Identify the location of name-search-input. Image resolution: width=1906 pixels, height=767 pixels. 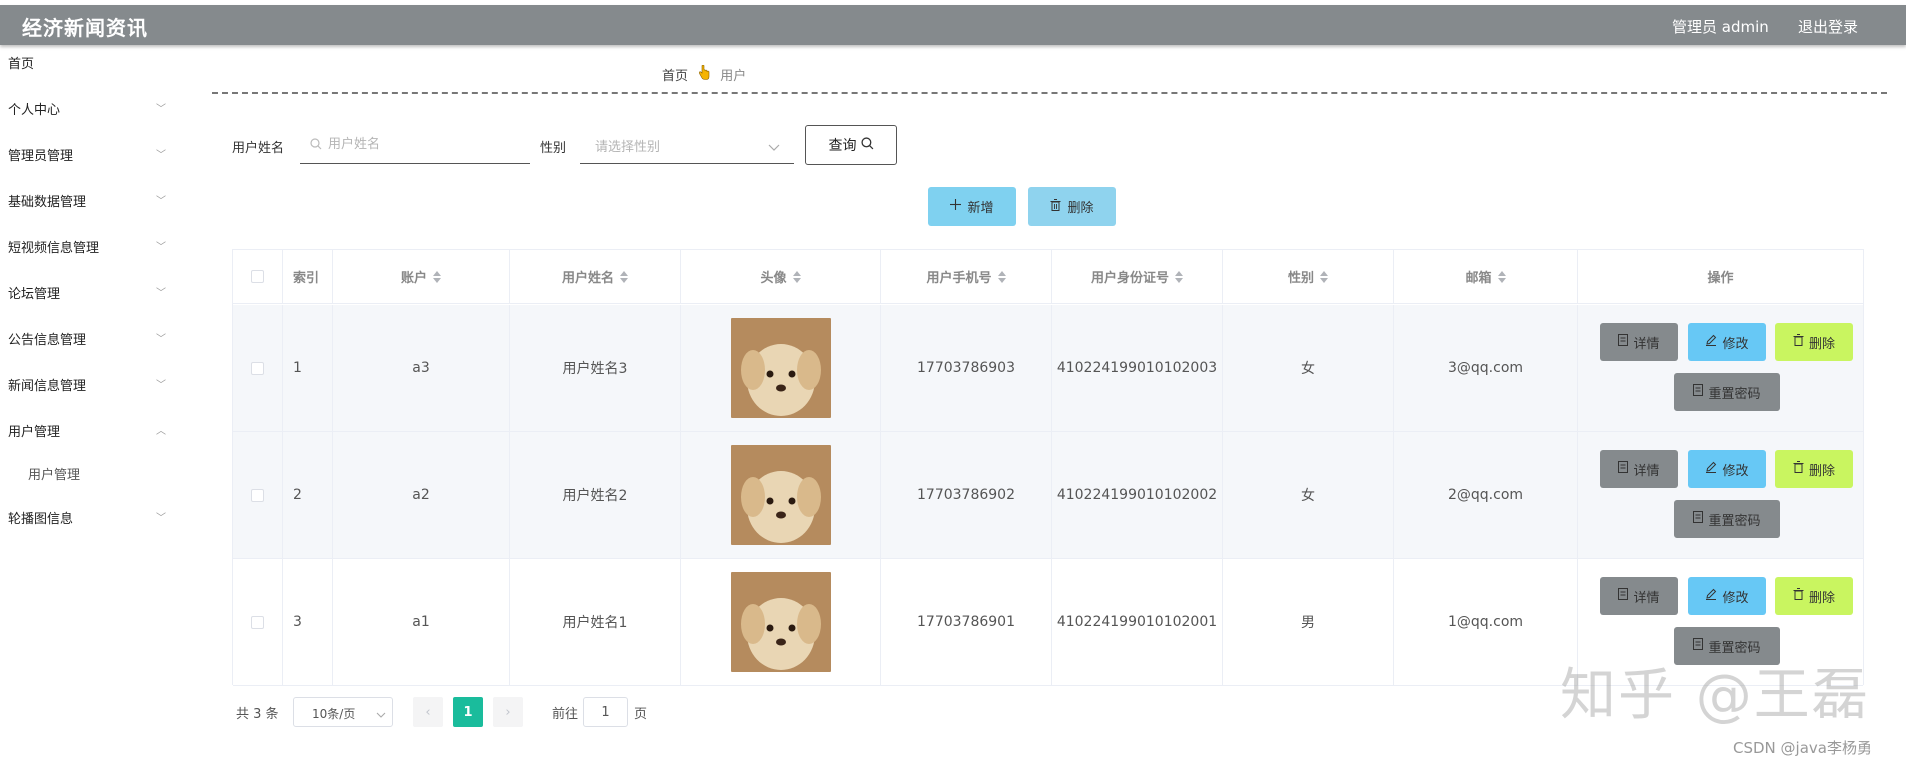
(415, 144).